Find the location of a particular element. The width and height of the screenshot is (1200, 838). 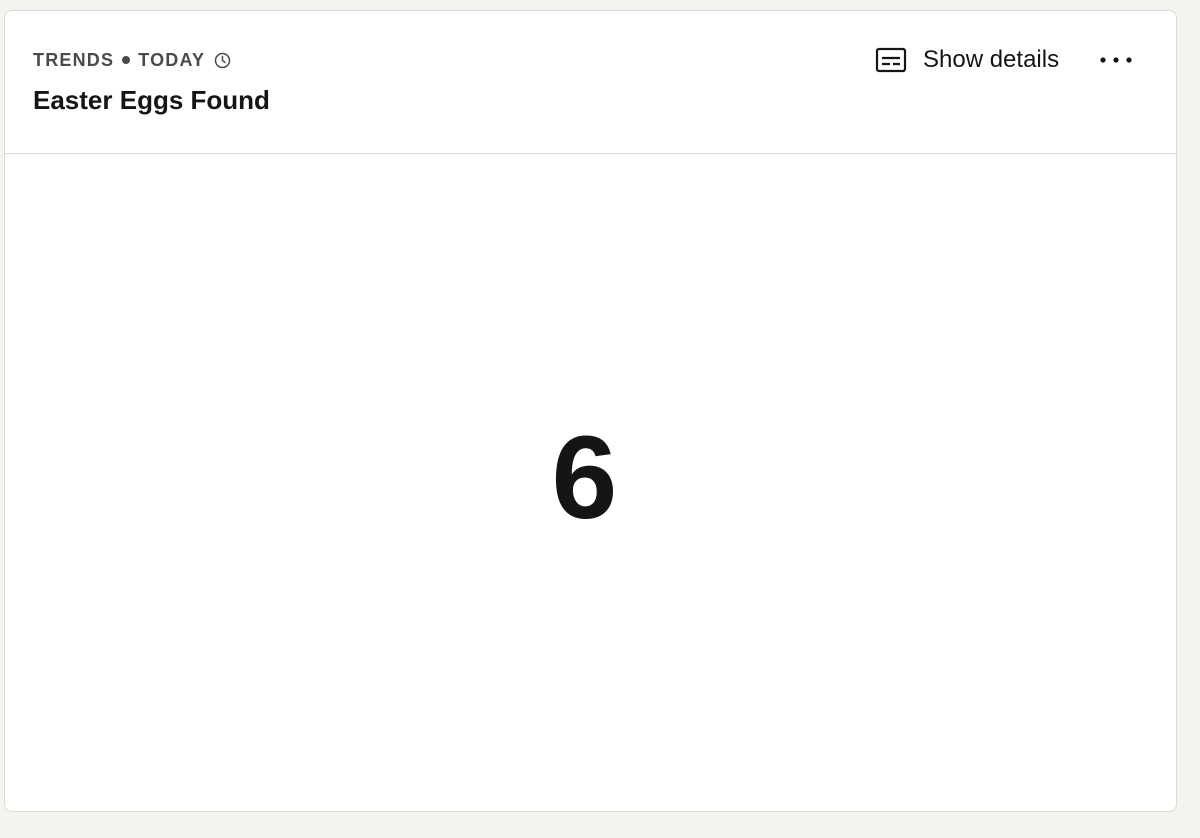

more-options-button is located at coordinates (1116, 60).